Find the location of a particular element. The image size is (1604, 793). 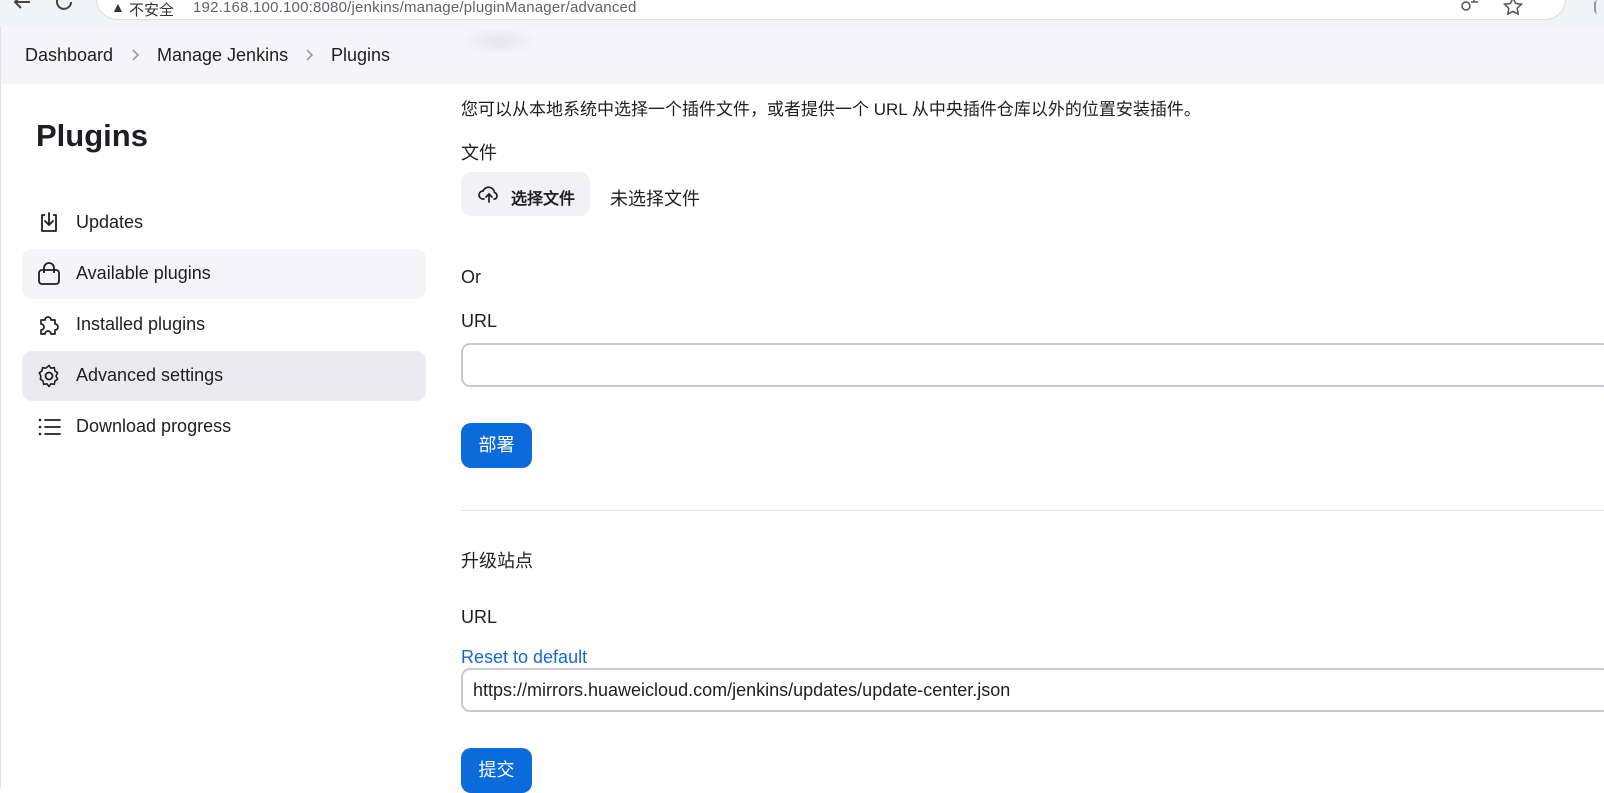

scroll-shadow is located at coordinates (498, 41).